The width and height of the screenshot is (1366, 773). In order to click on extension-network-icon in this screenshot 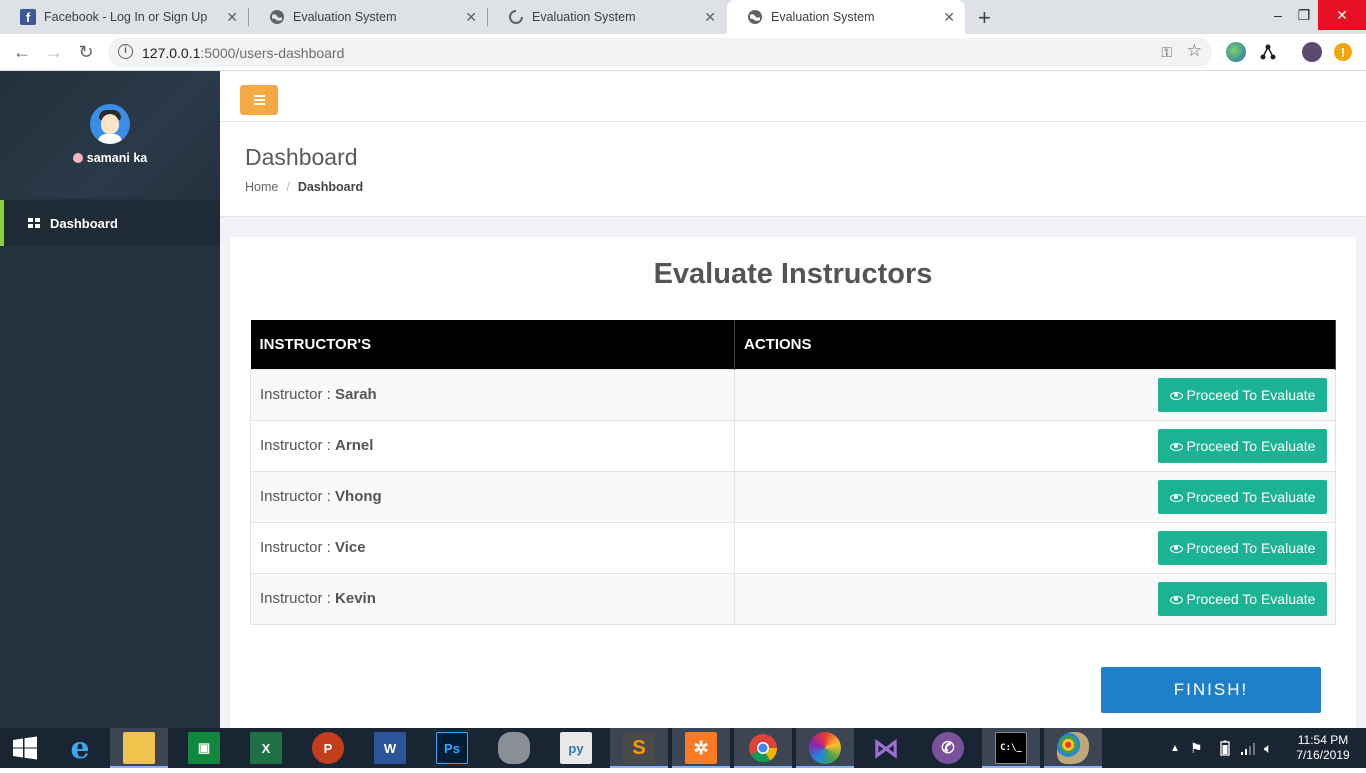, I will do `click(1268, 52)`.